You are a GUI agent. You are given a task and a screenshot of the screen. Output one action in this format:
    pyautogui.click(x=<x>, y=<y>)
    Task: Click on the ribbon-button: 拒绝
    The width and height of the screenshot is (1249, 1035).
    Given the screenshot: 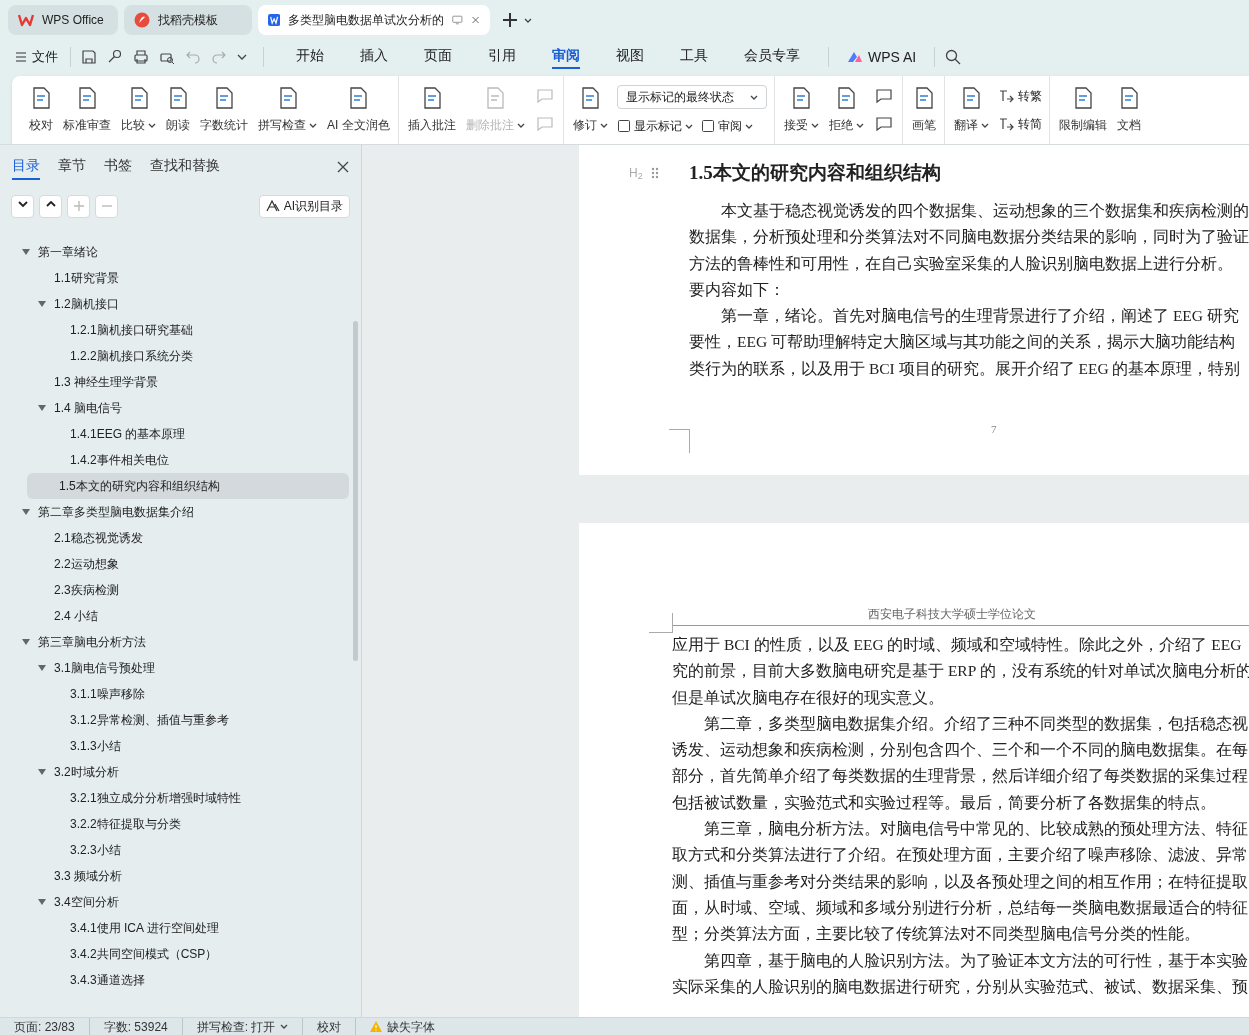 What is the action you would take?
    pyautogui.click(x=846, y=110)
    